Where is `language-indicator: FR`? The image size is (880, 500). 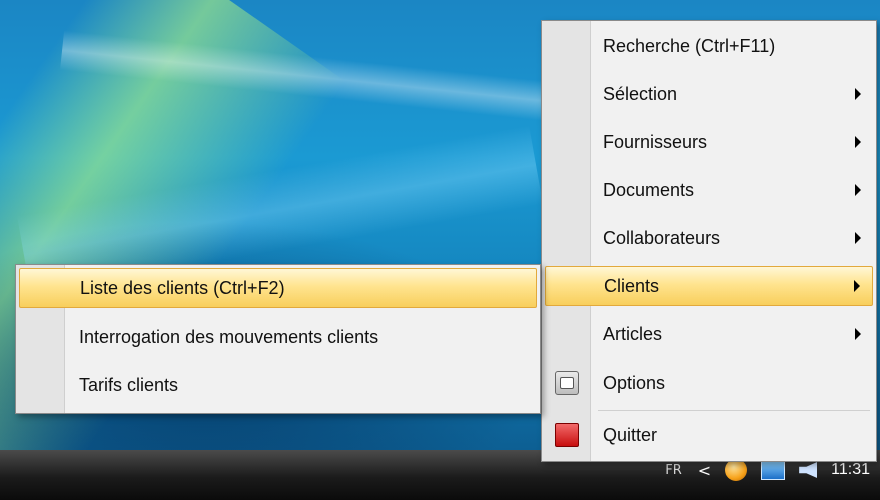 language-indicator: FR is located at coordinates (673, 470).